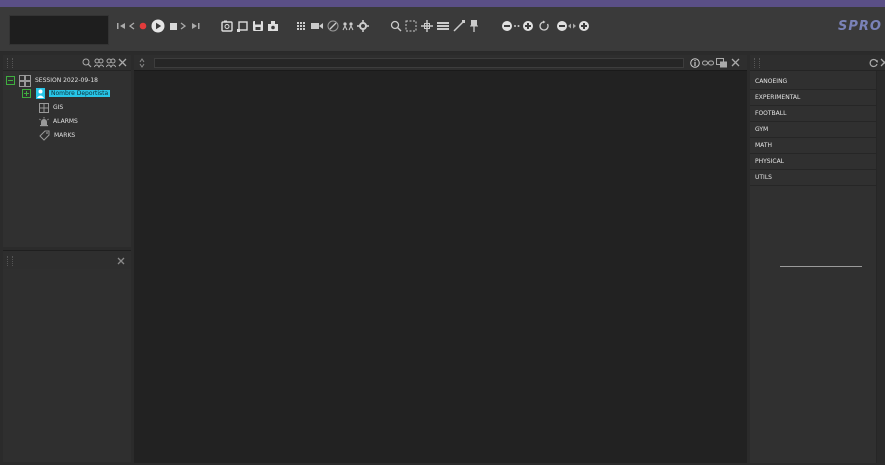 Image resolution: width=885 pixels, height=465 pixels. Describe the element at coordinates (722, 63) in the screenshot. I see `popout-icon` at that location.